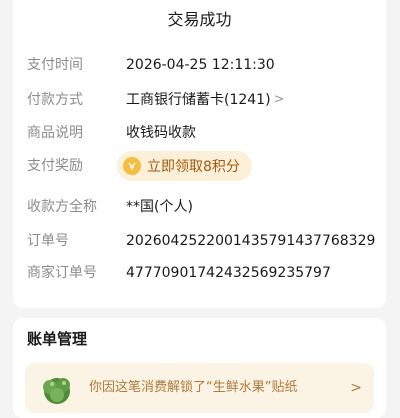 This screenshot has width=400, height=418. I want to click on detail-row-payment-method: 付款方式 工商银行储蓄卡(1241) >, so click(199, 100).